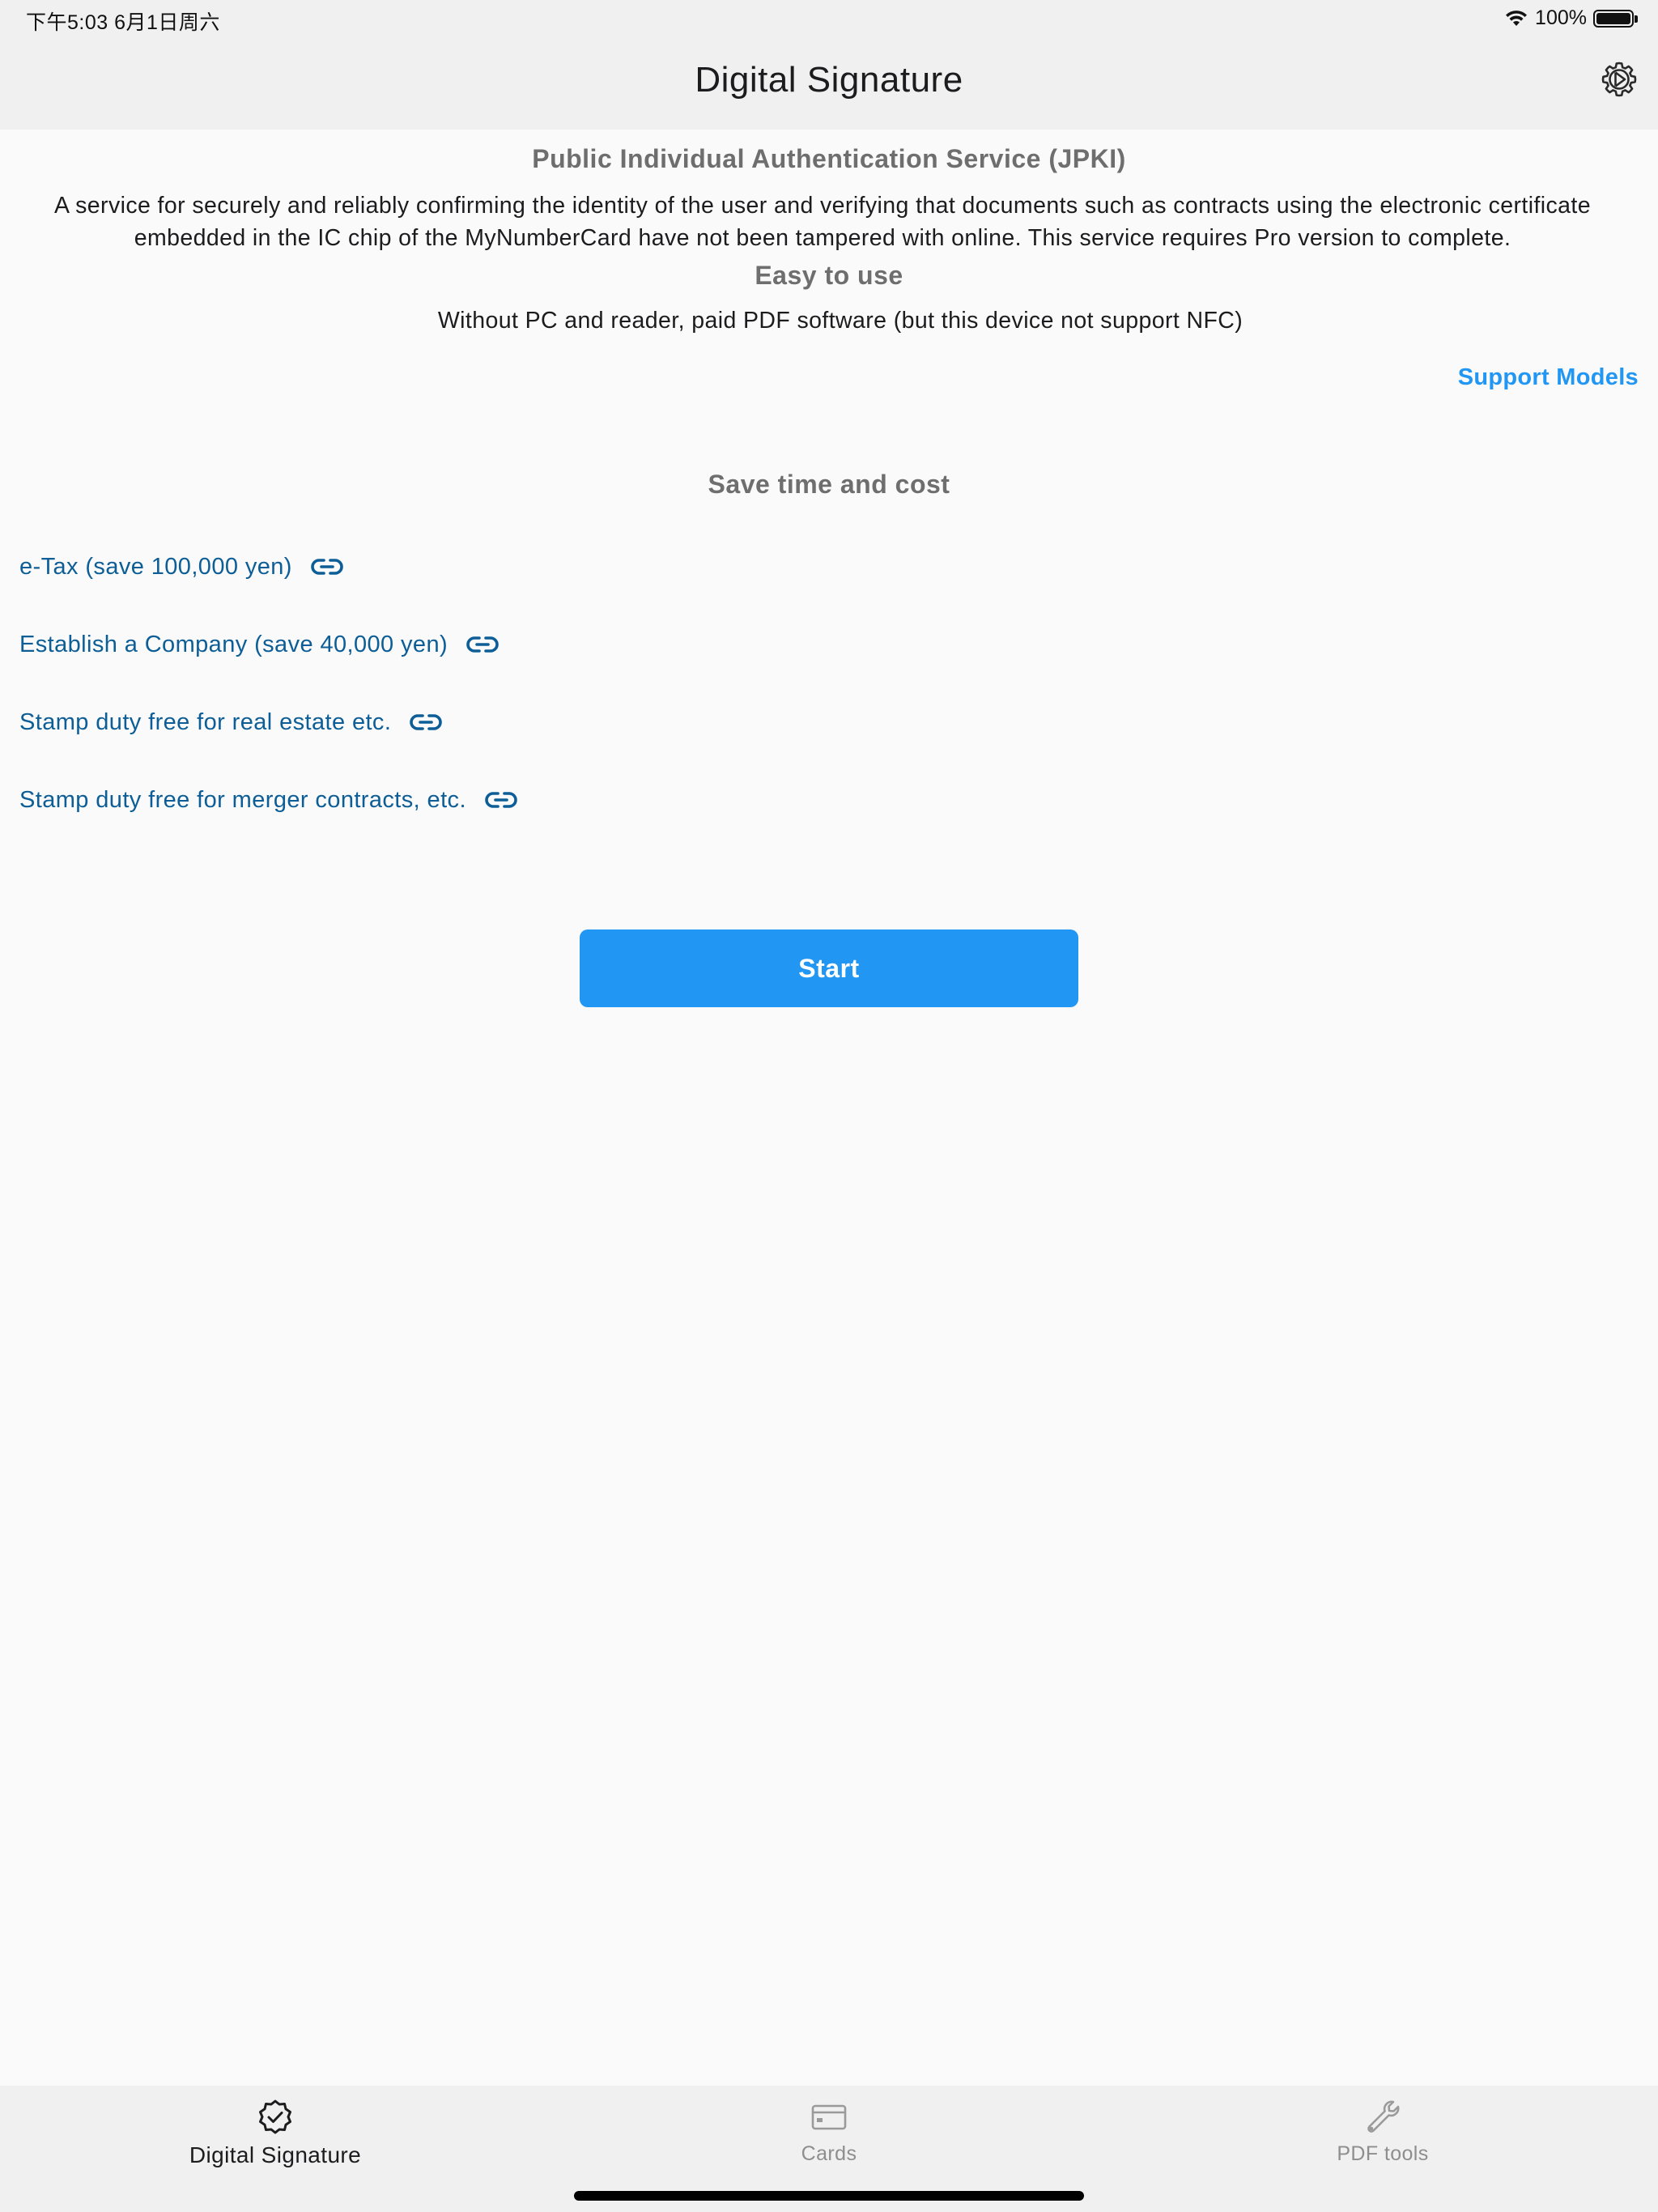 The image size is (1658, 2212). Describe the element at coordinates (829, 276) in the screenshot. I see `easy-to-use-heading: Easy to use` at that location.